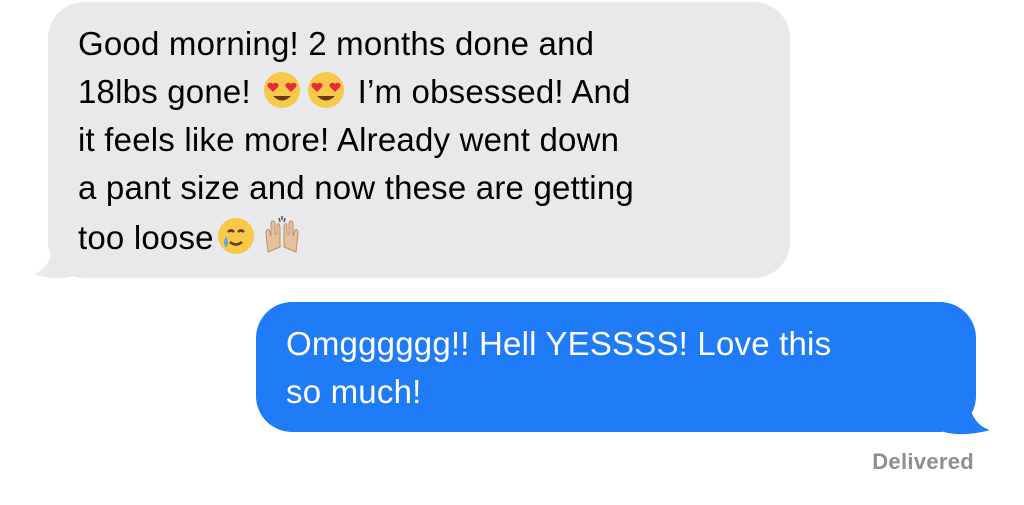 Image resolution: width=1024 pixels, height=505 pixels. I want to click on sent-message-line-2: so much!, so click(354, 391).